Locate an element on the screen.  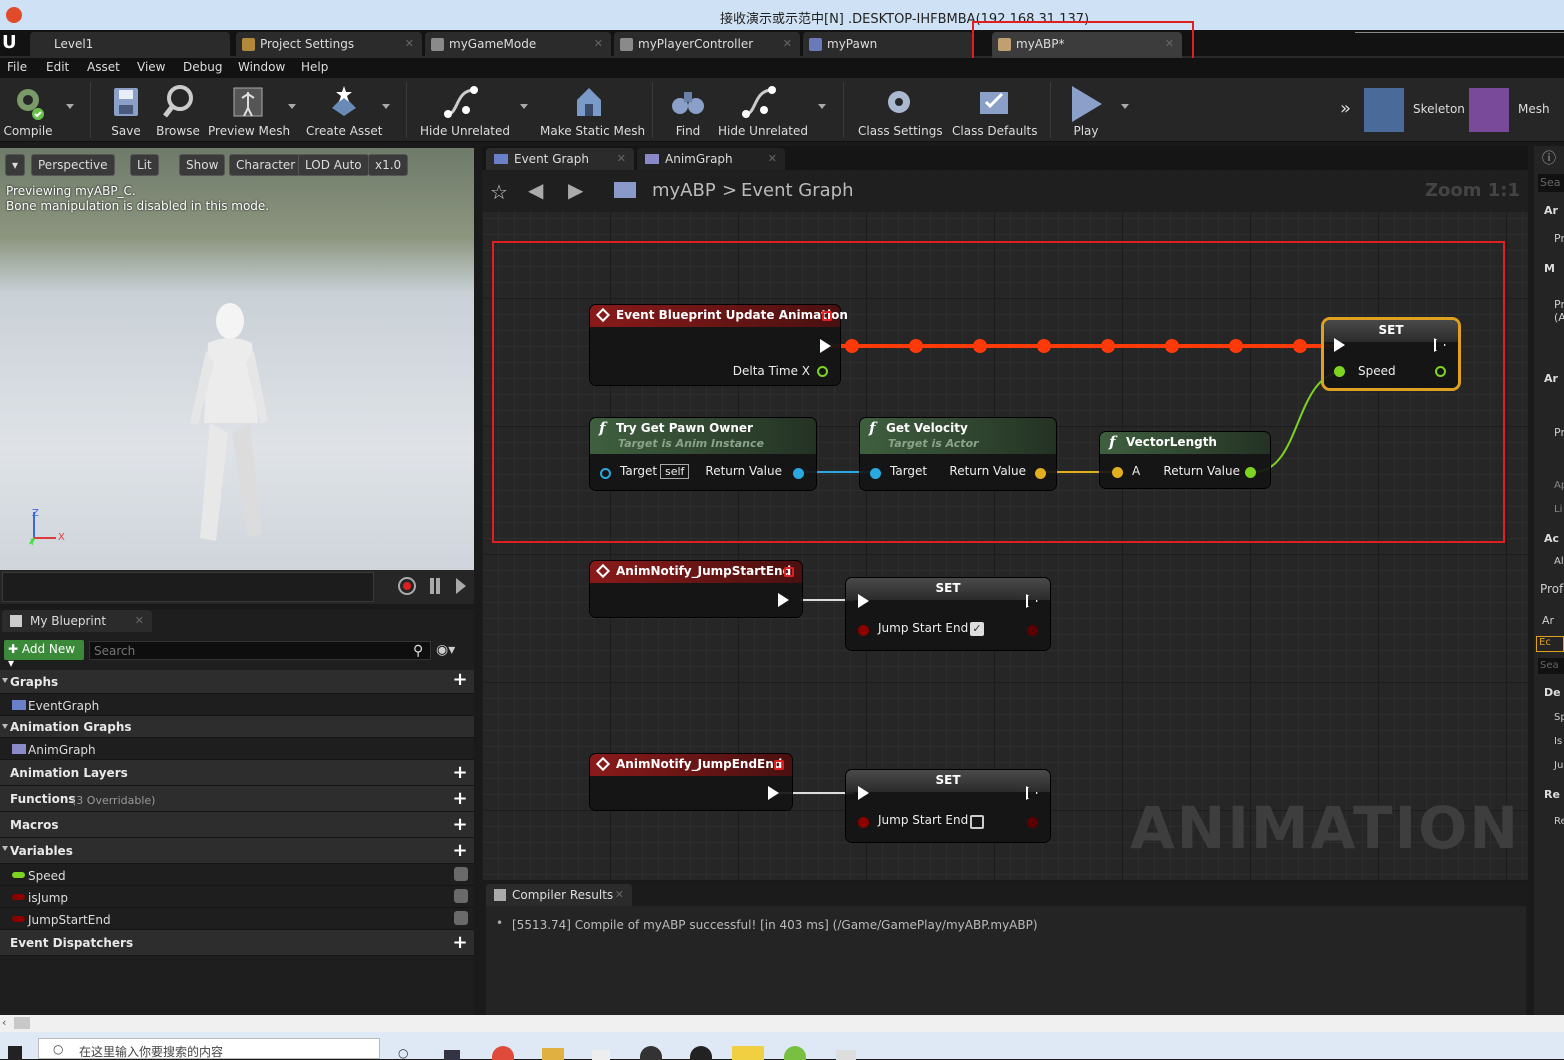
eye-icon: ◉▾ is located at coordinates (445, 650).